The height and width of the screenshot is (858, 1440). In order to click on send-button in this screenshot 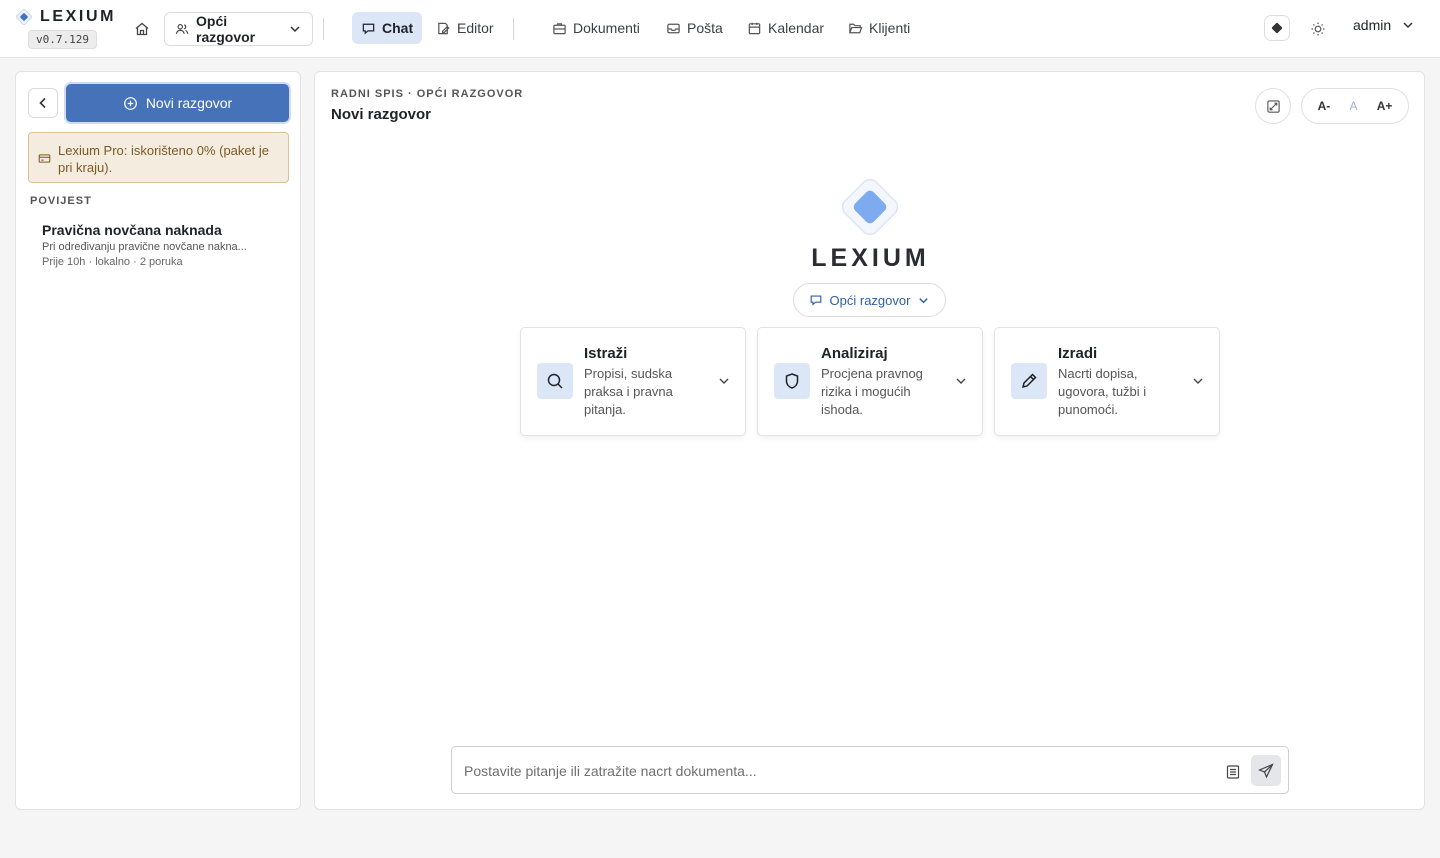, I will do `click(1266, 770)`.